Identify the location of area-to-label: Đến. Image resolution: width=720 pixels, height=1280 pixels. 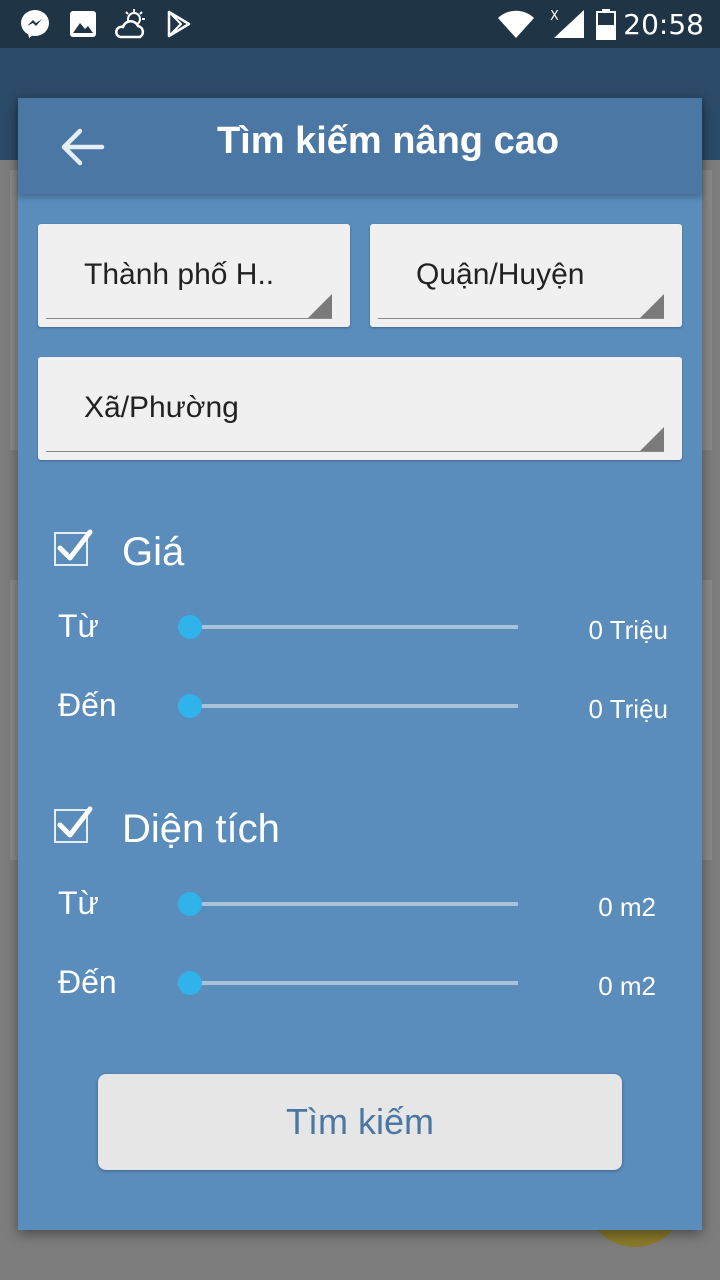
(87, 982).